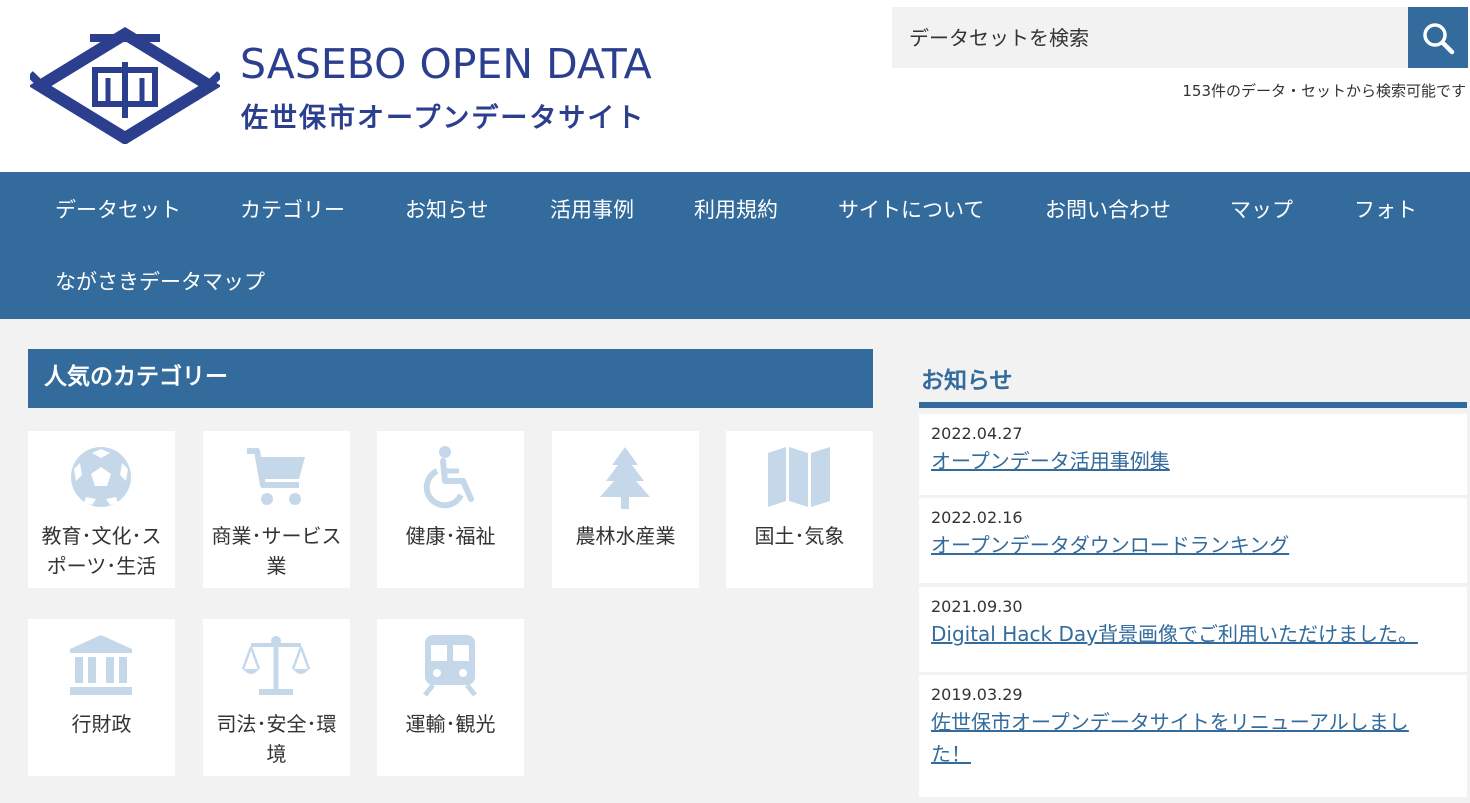 The image size is (1470, 803). I want to click on news-item: 2022.04.27 オープンデータ活用事例集, so click(1193, 454).